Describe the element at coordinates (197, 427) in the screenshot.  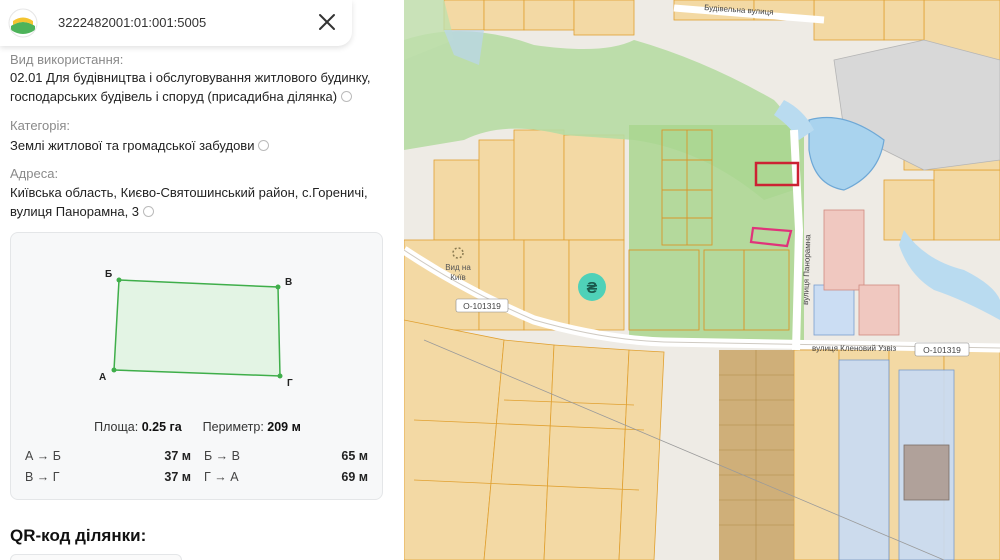
I see `area-perimeter-line: Площа: 0.25 га Периметр: 209 м` at that location.